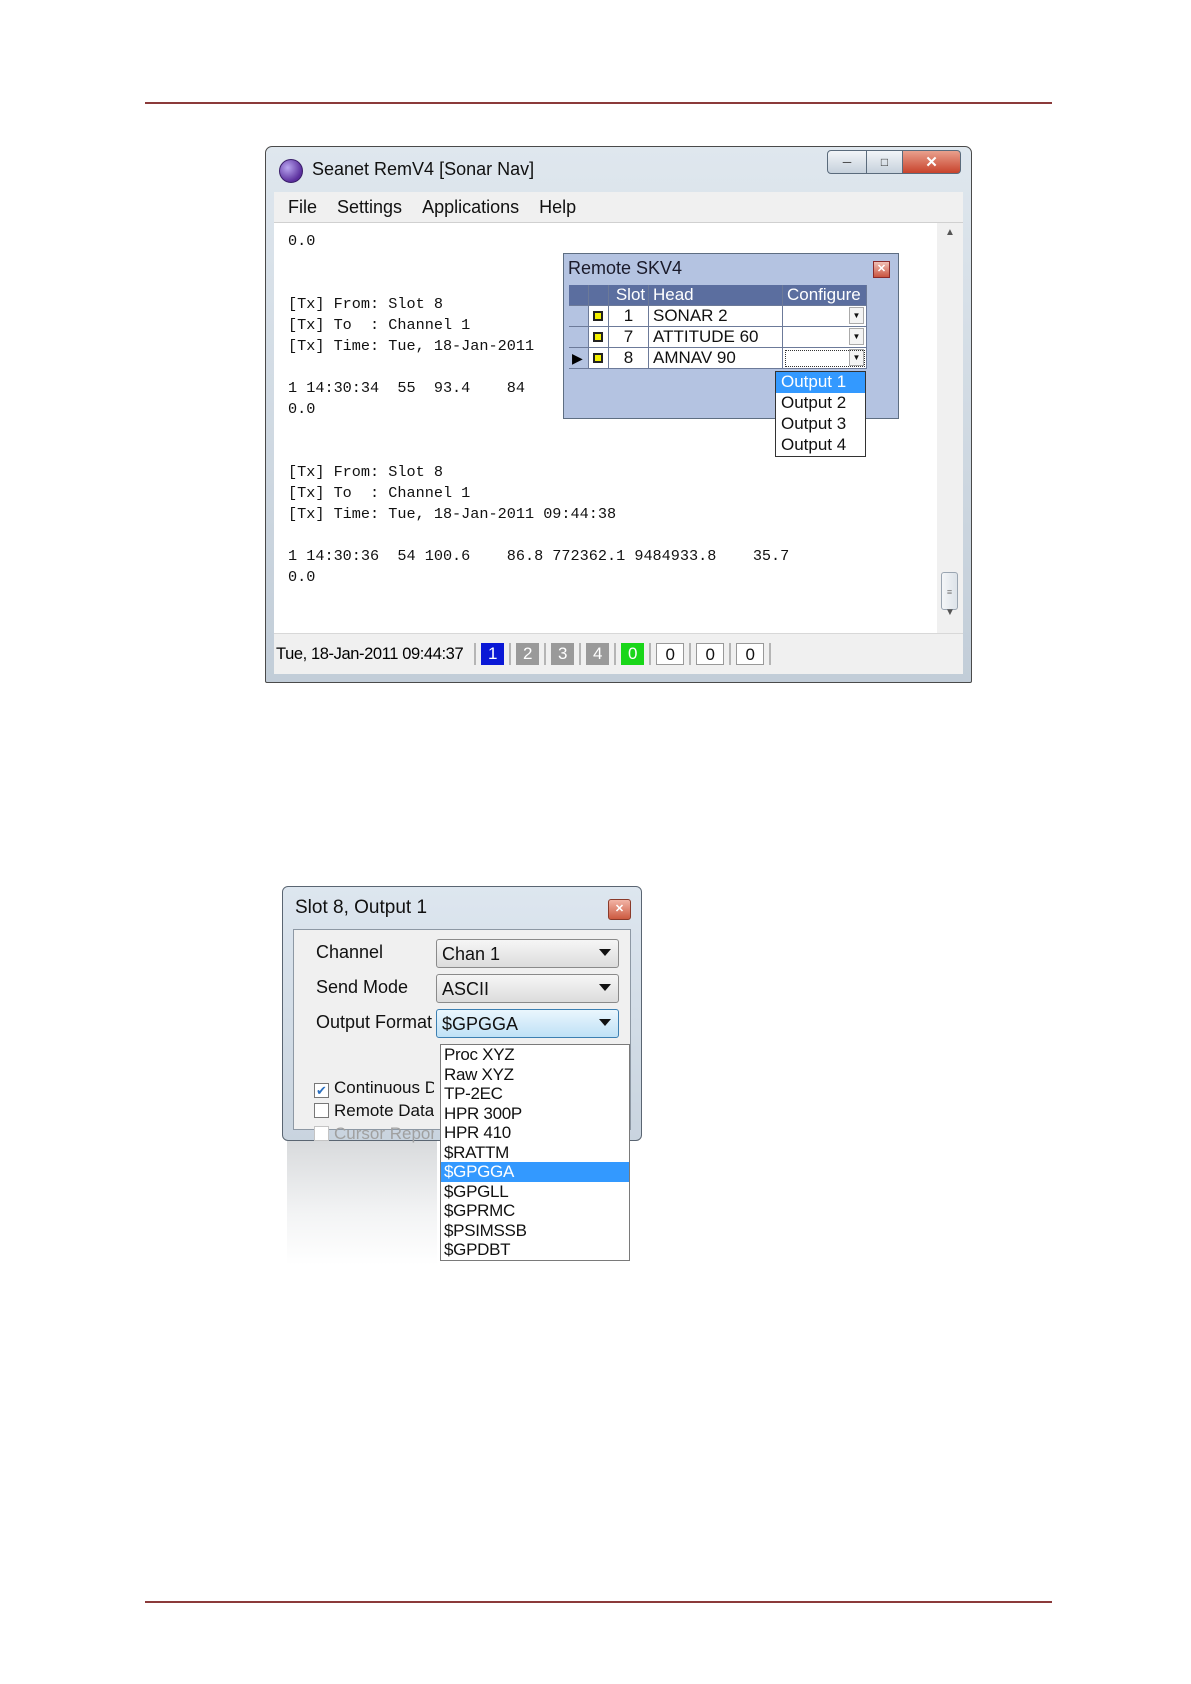  What do you see at coordinates (471, 954) in the screenshot?
I see `channel-value: Chan 1` at bounding box center [471, 954].